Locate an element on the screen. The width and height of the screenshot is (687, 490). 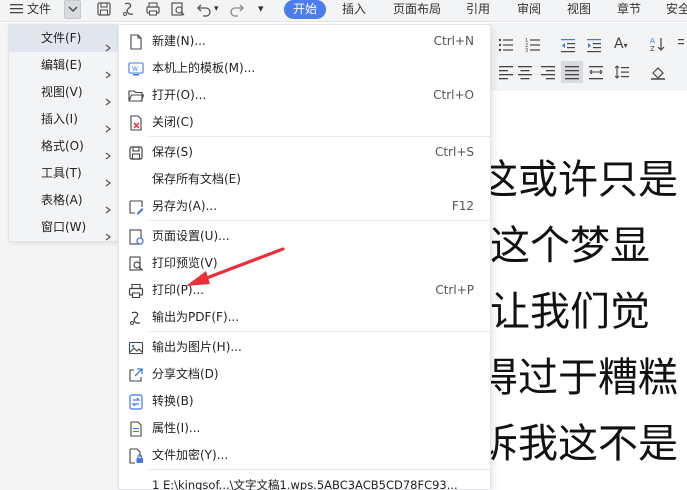
svg-text: W is located at coordinates (135, 69).